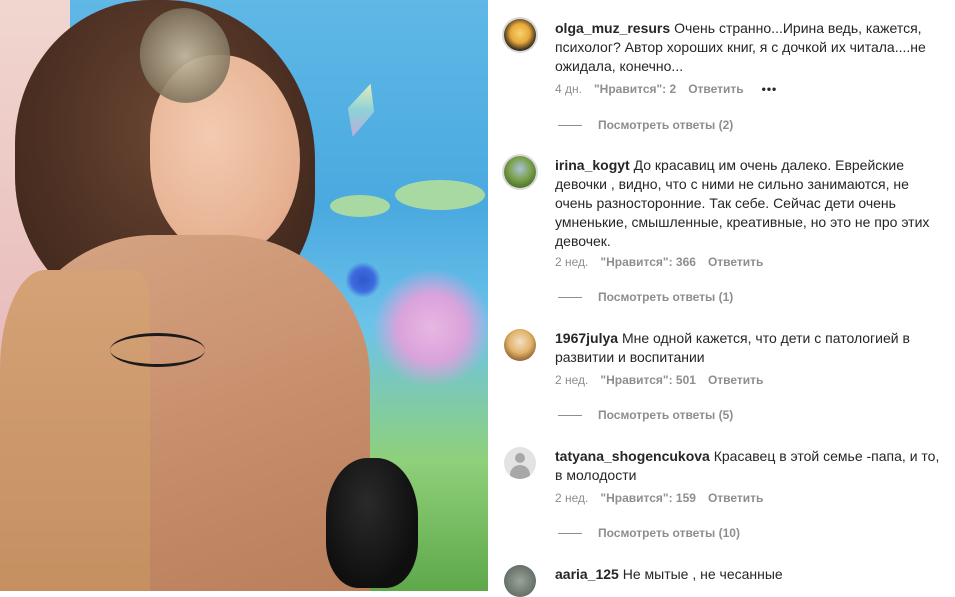  What do you see at coordinates (669, 533) in the screenshot?
I see `view-replies-label: Посмотреть ответы (10)` at bounding box center [669, 533].